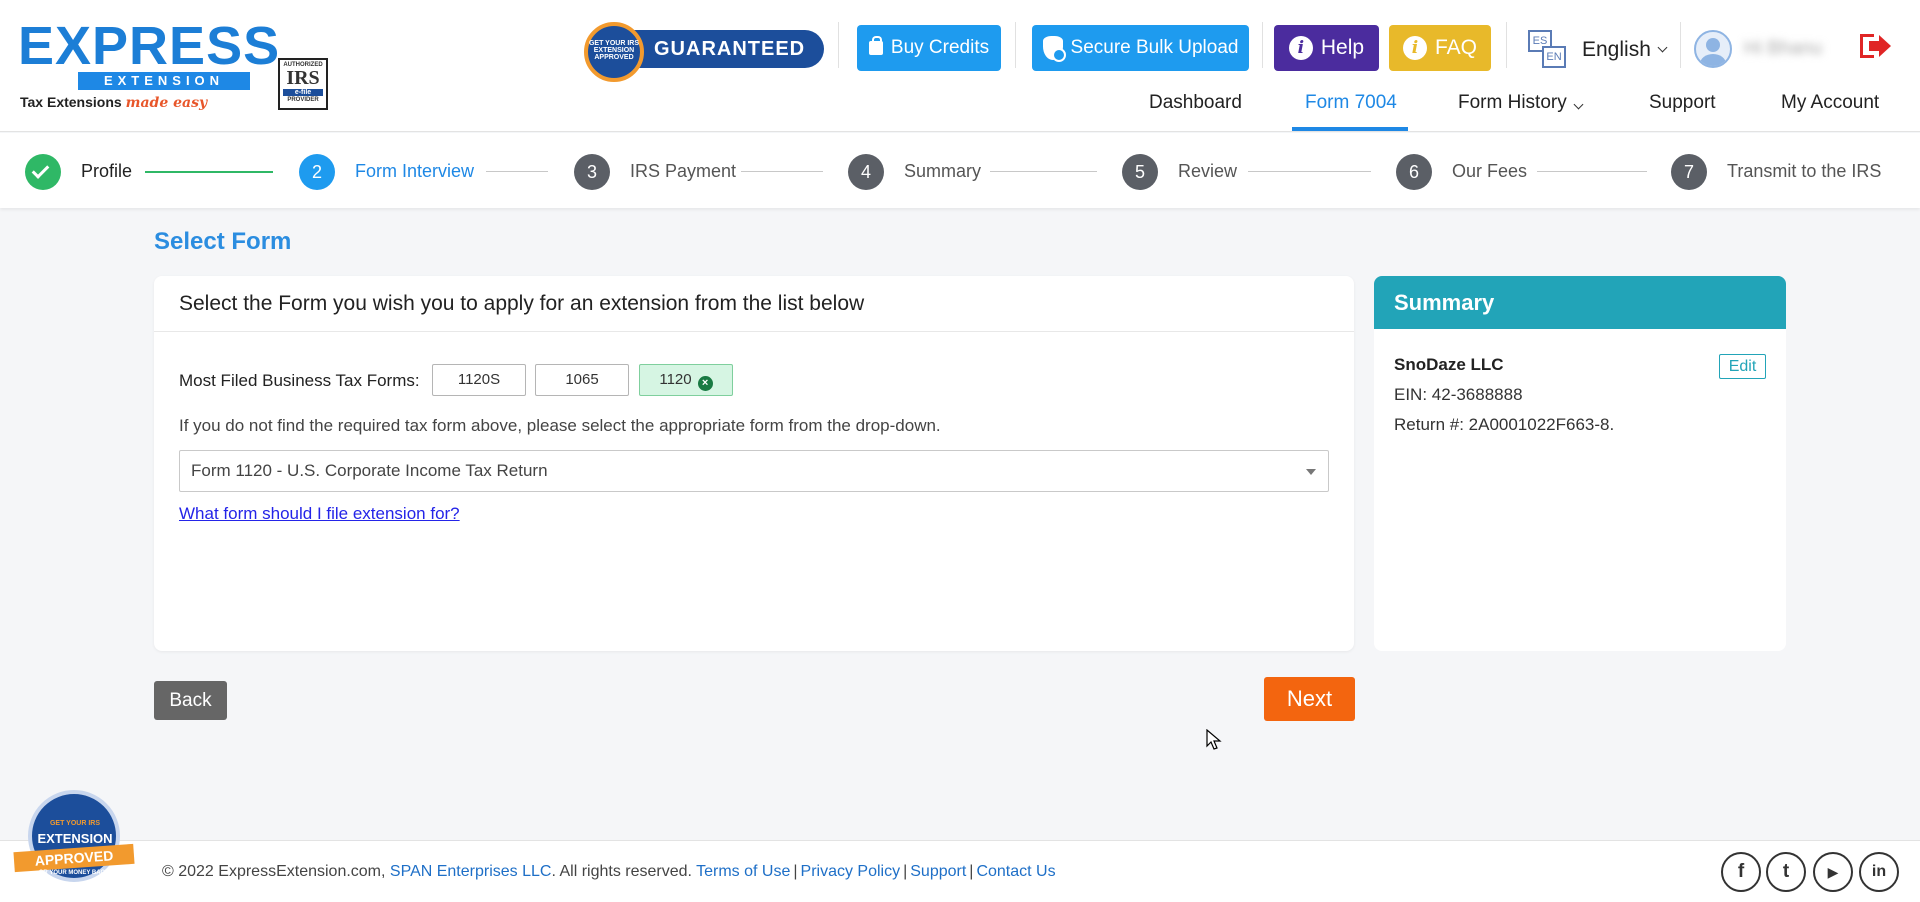 The height and width of the screenshot is (902, 1920). Describe the element at coordinates (1742, 366) in the screenshot. I see `summary-edit-button: Edit` at that location.